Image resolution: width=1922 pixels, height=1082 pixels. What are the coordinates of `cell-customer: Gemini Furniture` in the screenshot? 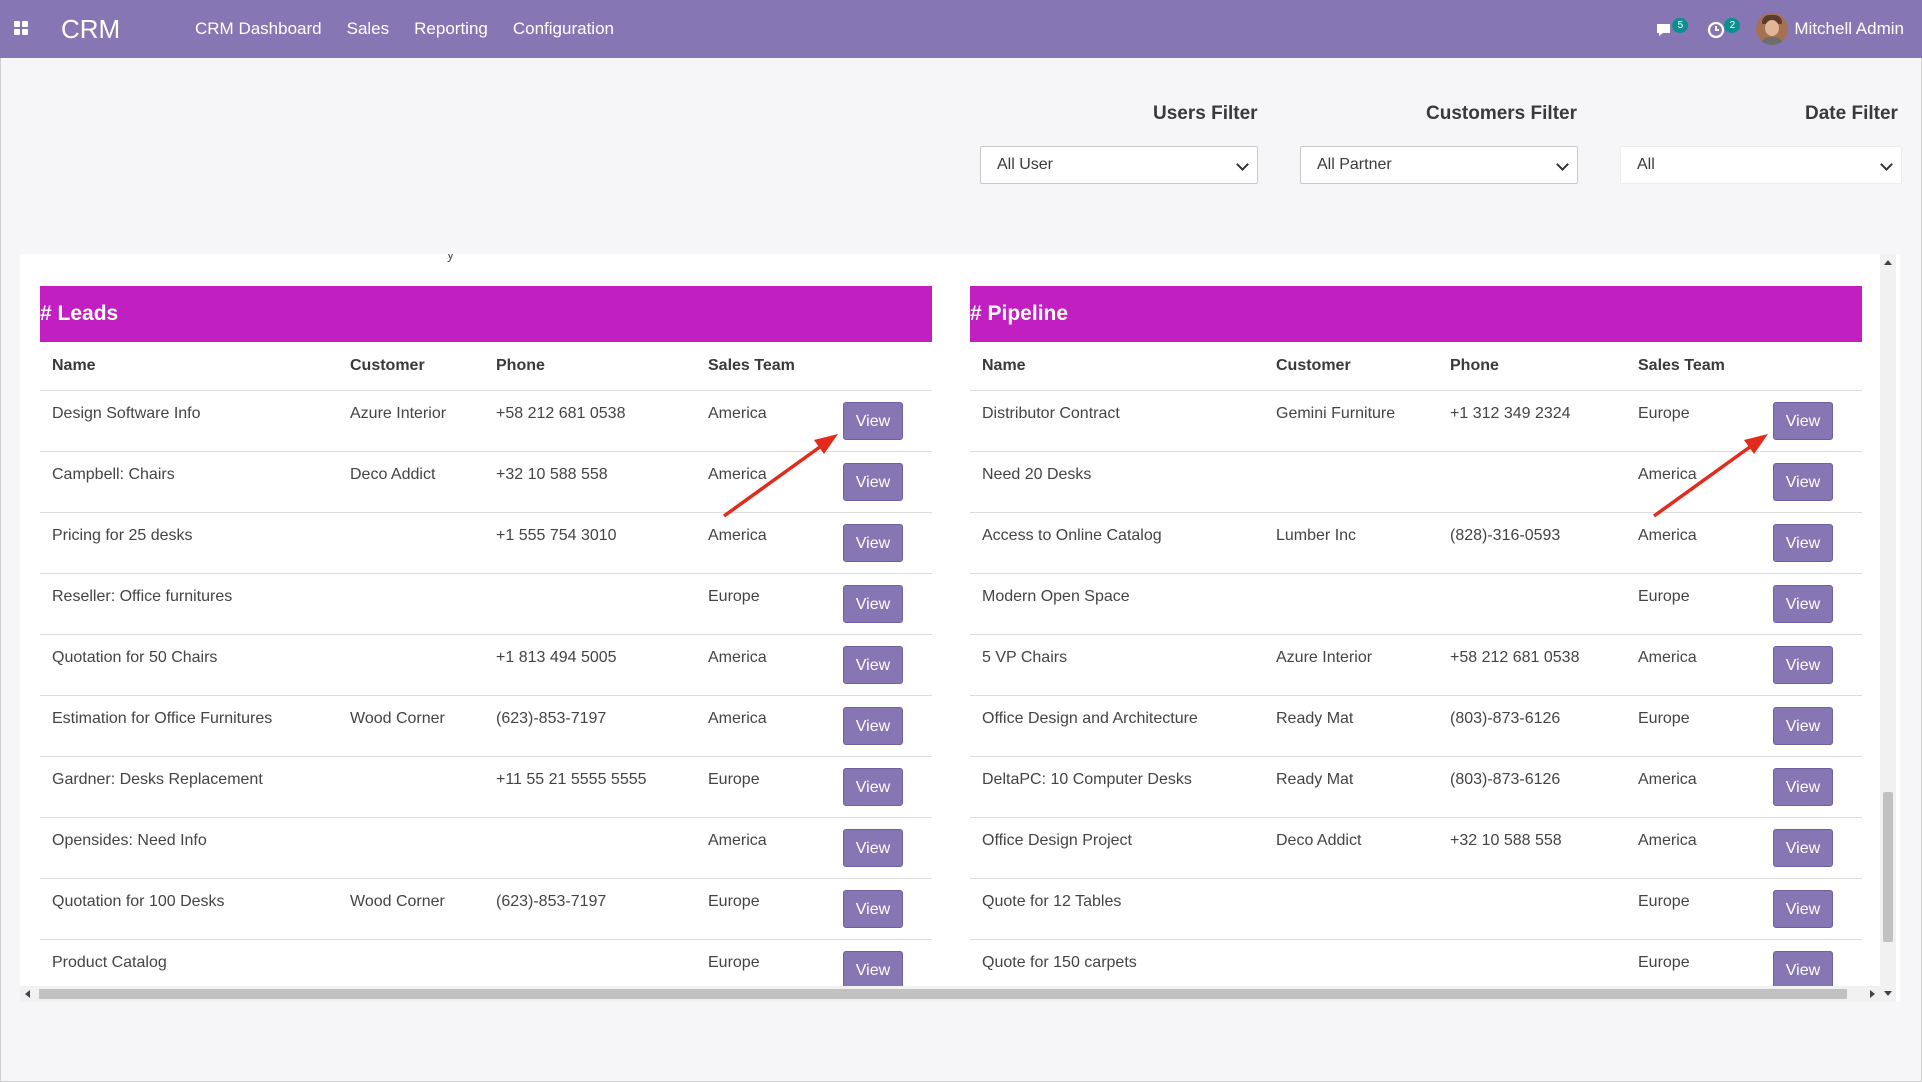 It's located at (1351, 421).